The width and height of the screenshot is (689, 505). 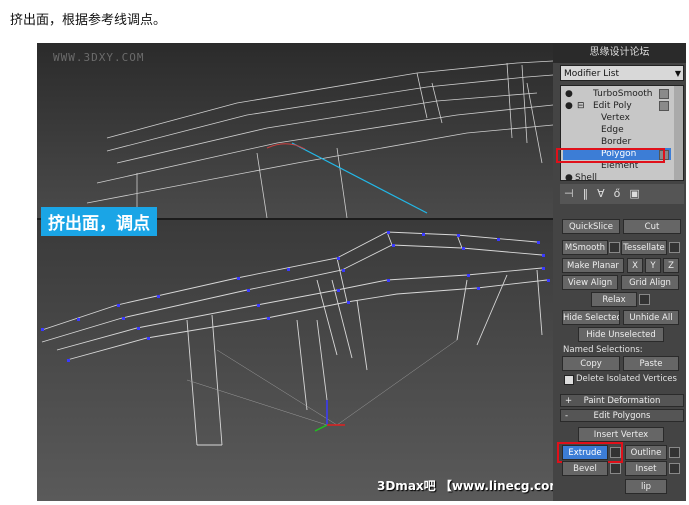 I want to click on show-end-result-icon: ‖, so click(x=590, y=193).